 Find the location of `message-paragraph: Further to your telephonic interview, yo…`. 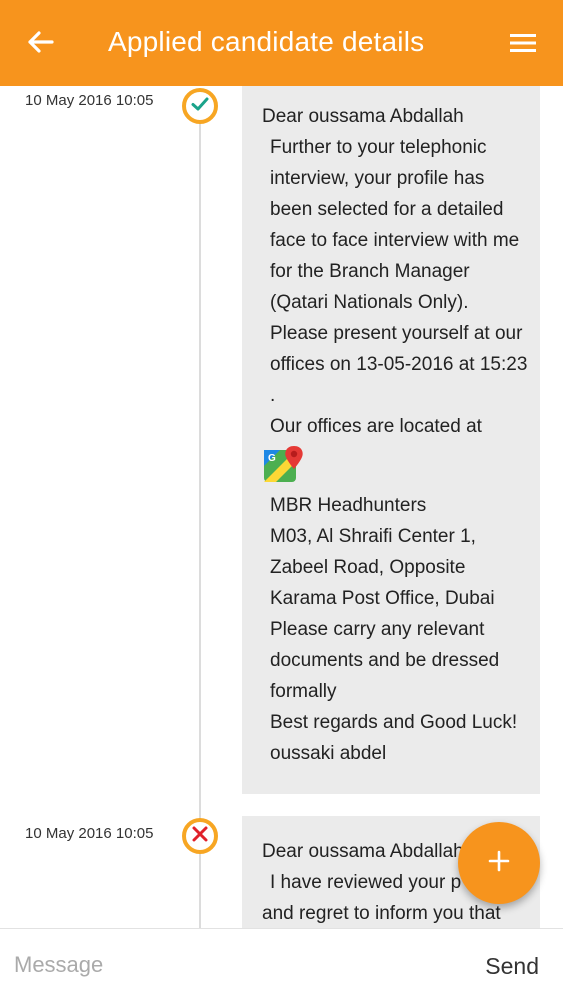

message-paragraph: Further to your telephonic interview, yo… is located at coordinates (395, 225).